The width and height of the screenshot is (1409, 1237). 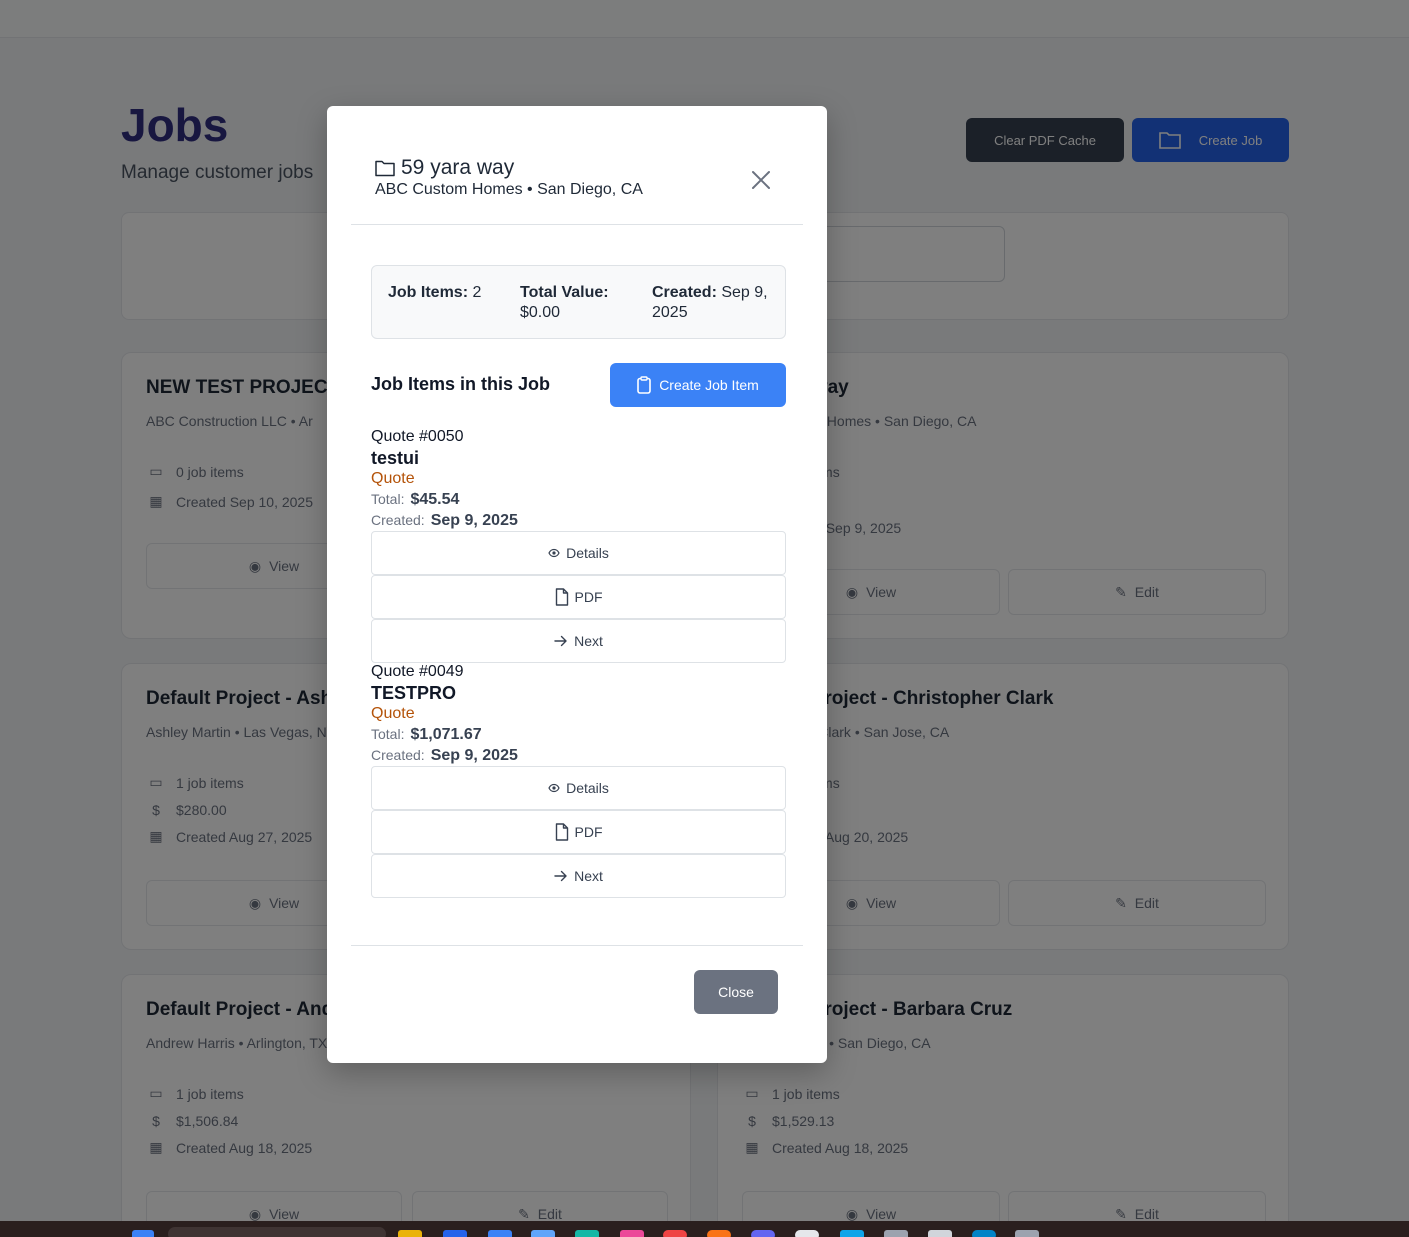 What do you see at coordinates (461, 384) in the screenshot?
I see `job-items-heading: Job Items in this Job` at bounding box center [461, 384].